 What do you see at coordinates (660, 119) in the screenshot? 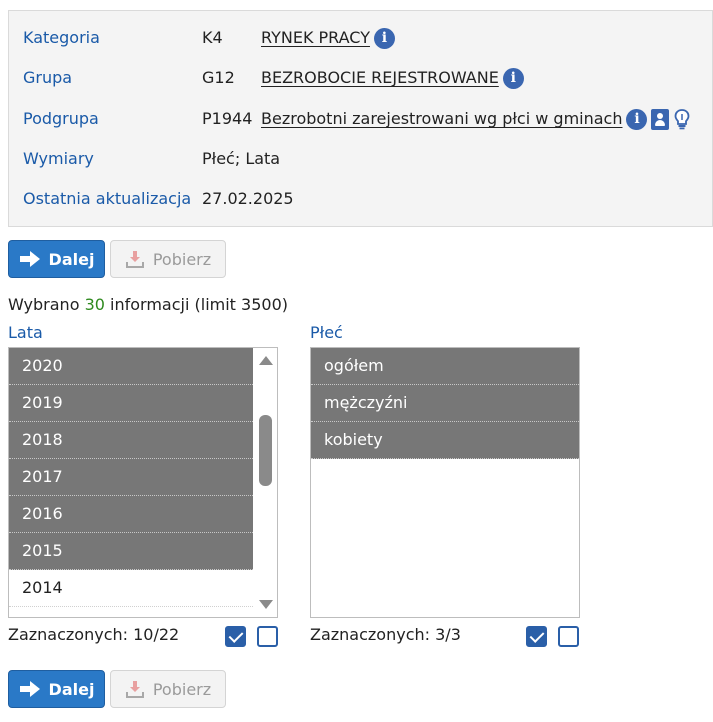
I see `contact-card-icon` at bounding box center [660, 119].